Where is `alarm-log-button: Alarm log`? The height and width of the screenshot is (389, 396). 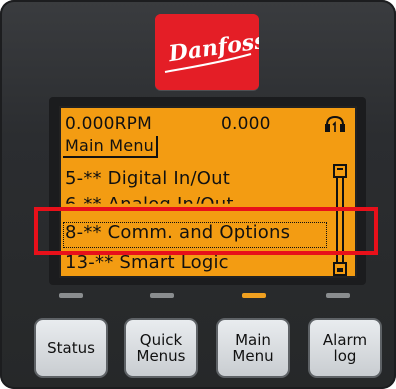 alarm-log-button: Alarm log is located at coordinates (345, 348).